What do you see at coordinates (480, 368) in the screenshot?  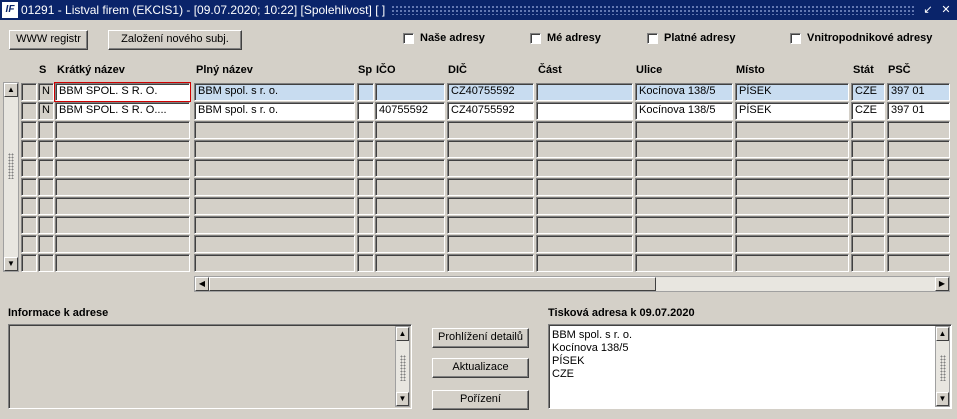 I see `update-button: Aktualizace` at bounding box center [480, 368].